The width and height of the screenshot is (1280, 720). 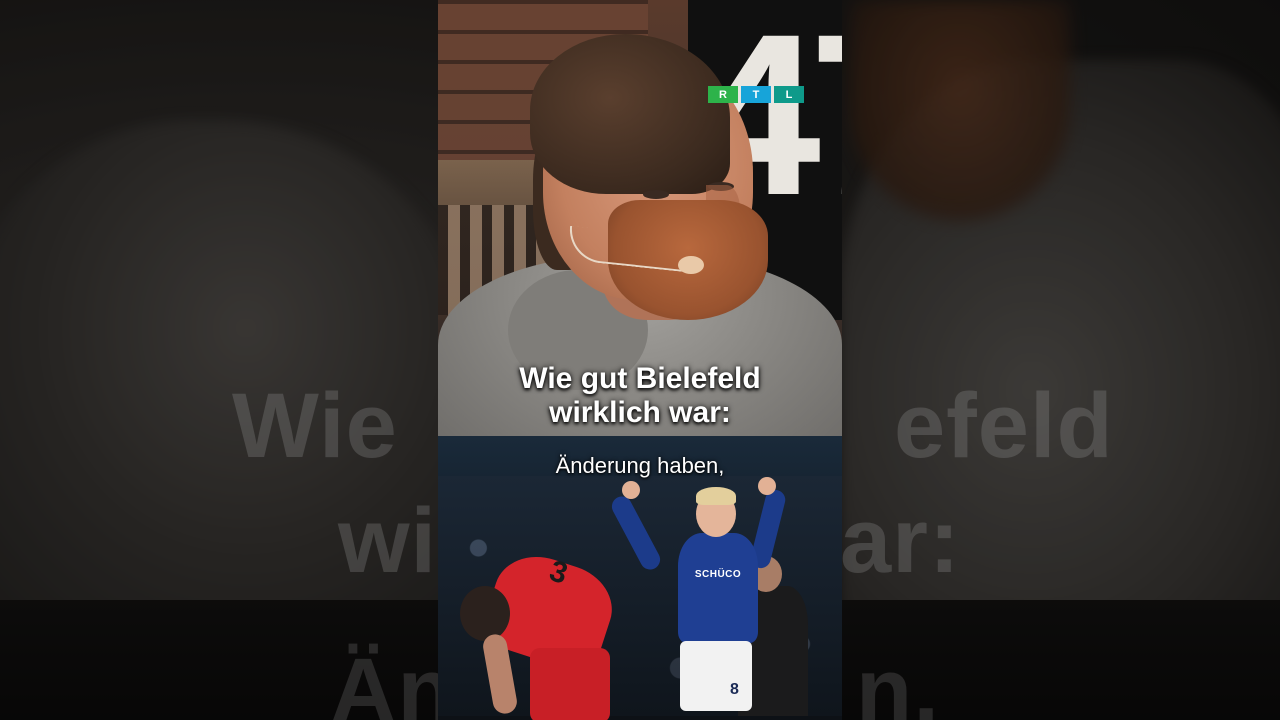 I want to click on white-shorts, so click(x=716, y=676).